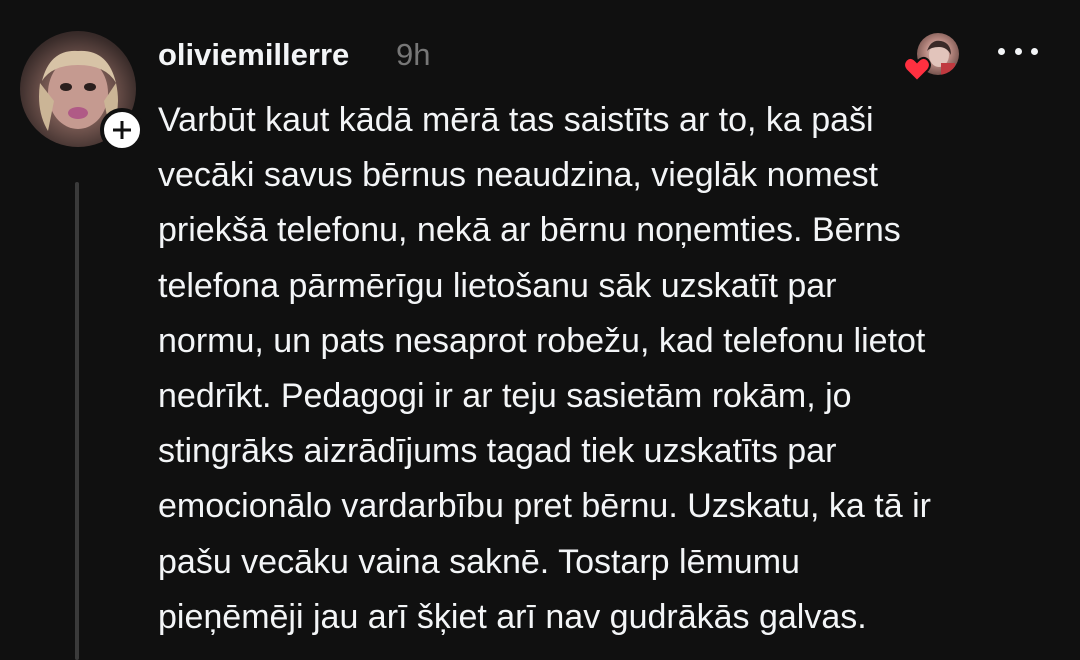 The image size is (1080, 660). I want to click on author-username: oliviemillerre, so click(253, 55).